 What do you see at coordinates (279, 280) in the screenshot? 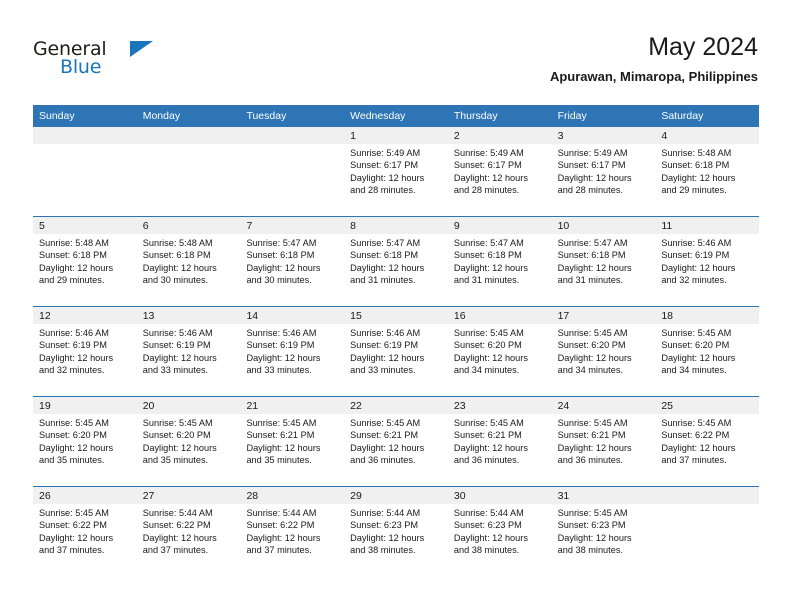
I see `day-detail-daylight2: and 30 minutes.` at bounding box center [279, 280].